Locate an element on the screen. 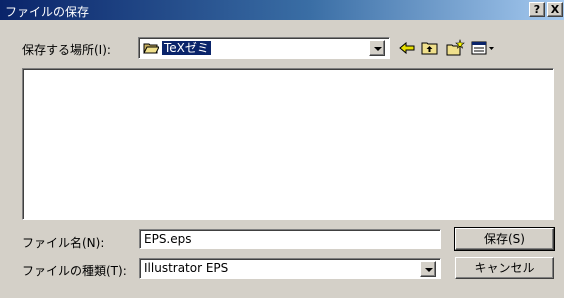 The width and height of the screenshot is (564, 298). save-in-combo: TeXゼミ is located at coordinates (264, 48).